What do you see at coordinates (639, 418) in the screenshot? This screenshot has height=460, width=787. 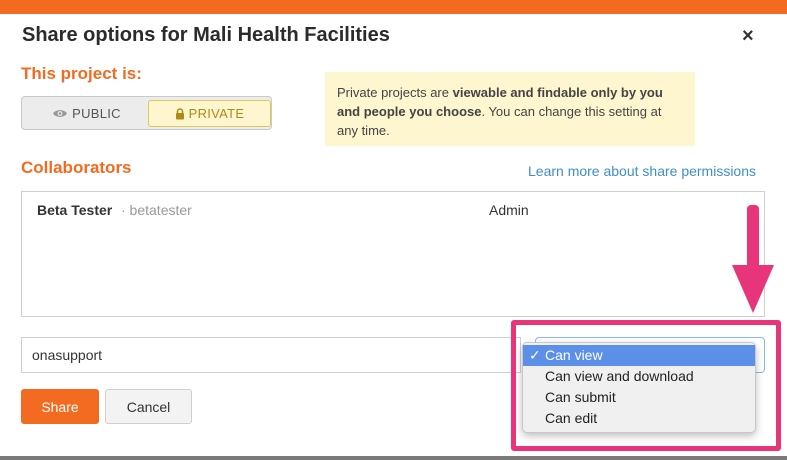 I see `option-can-edit: Can edit` at bounding box center [639, 418].